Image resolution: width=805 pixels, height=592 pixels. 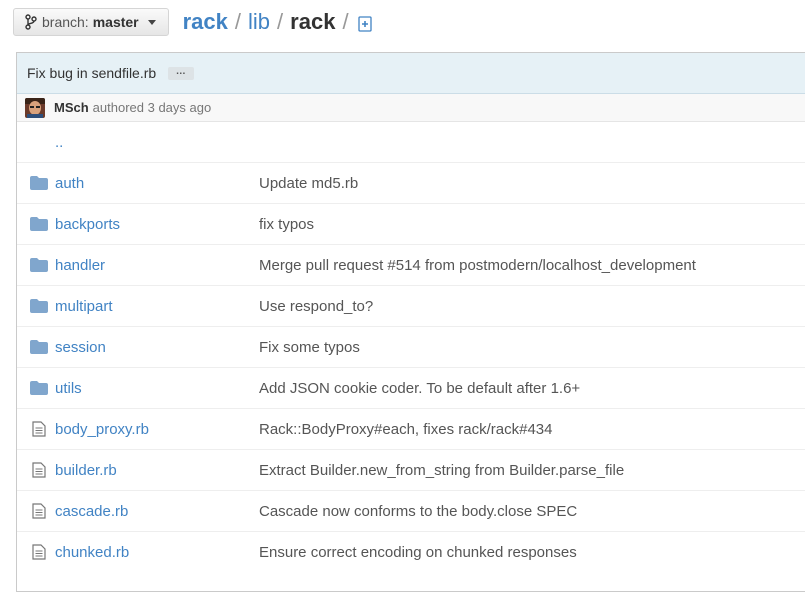 I want to click on breadcrumb-lib-link: lib, so click(x=259, y=22).